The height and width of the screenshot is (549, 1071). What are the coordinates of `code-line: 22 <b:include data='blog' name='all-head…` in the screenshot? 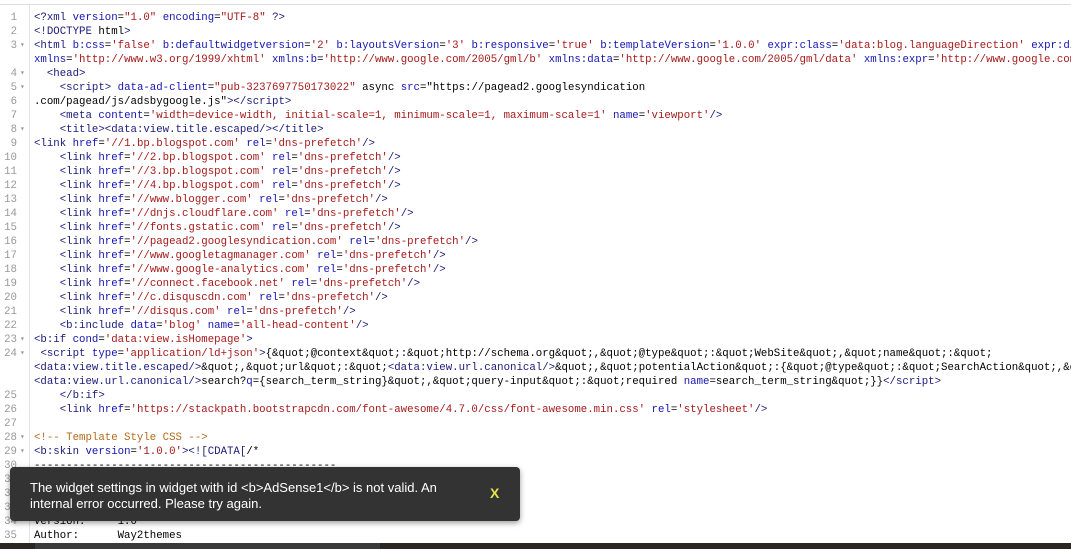 It's located at (535, 326).